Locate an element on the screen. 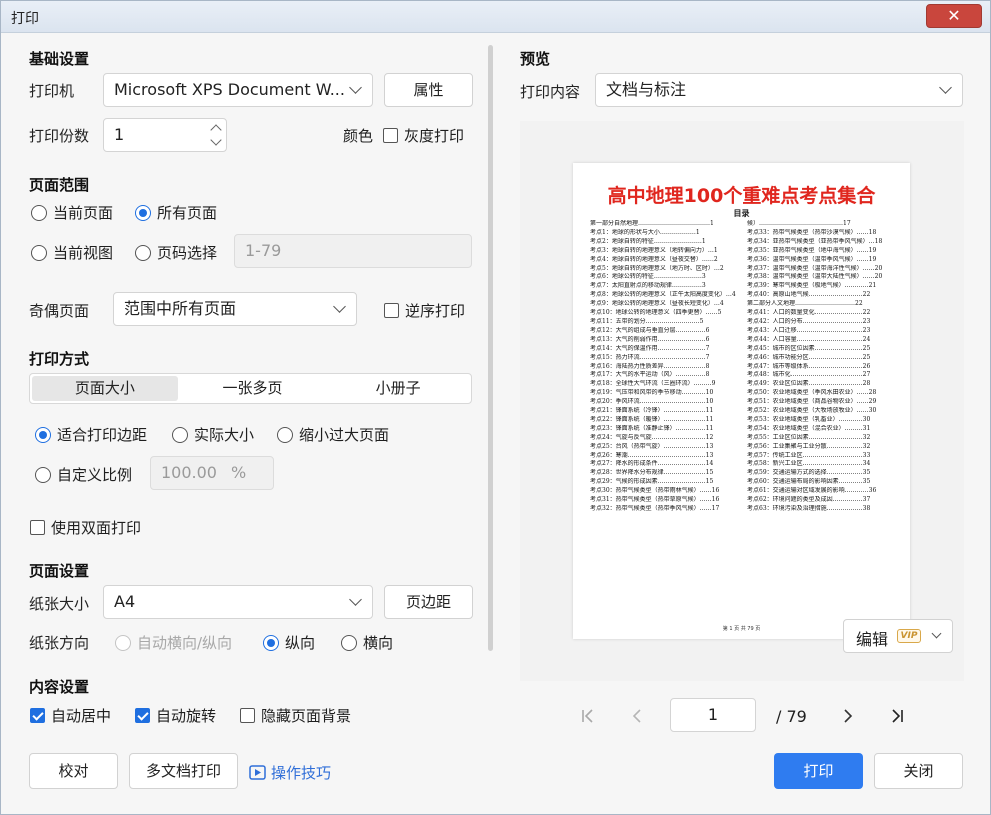  toc-line: 考点26：寒潮…………………………………13 is located at coordinates (652, 455).